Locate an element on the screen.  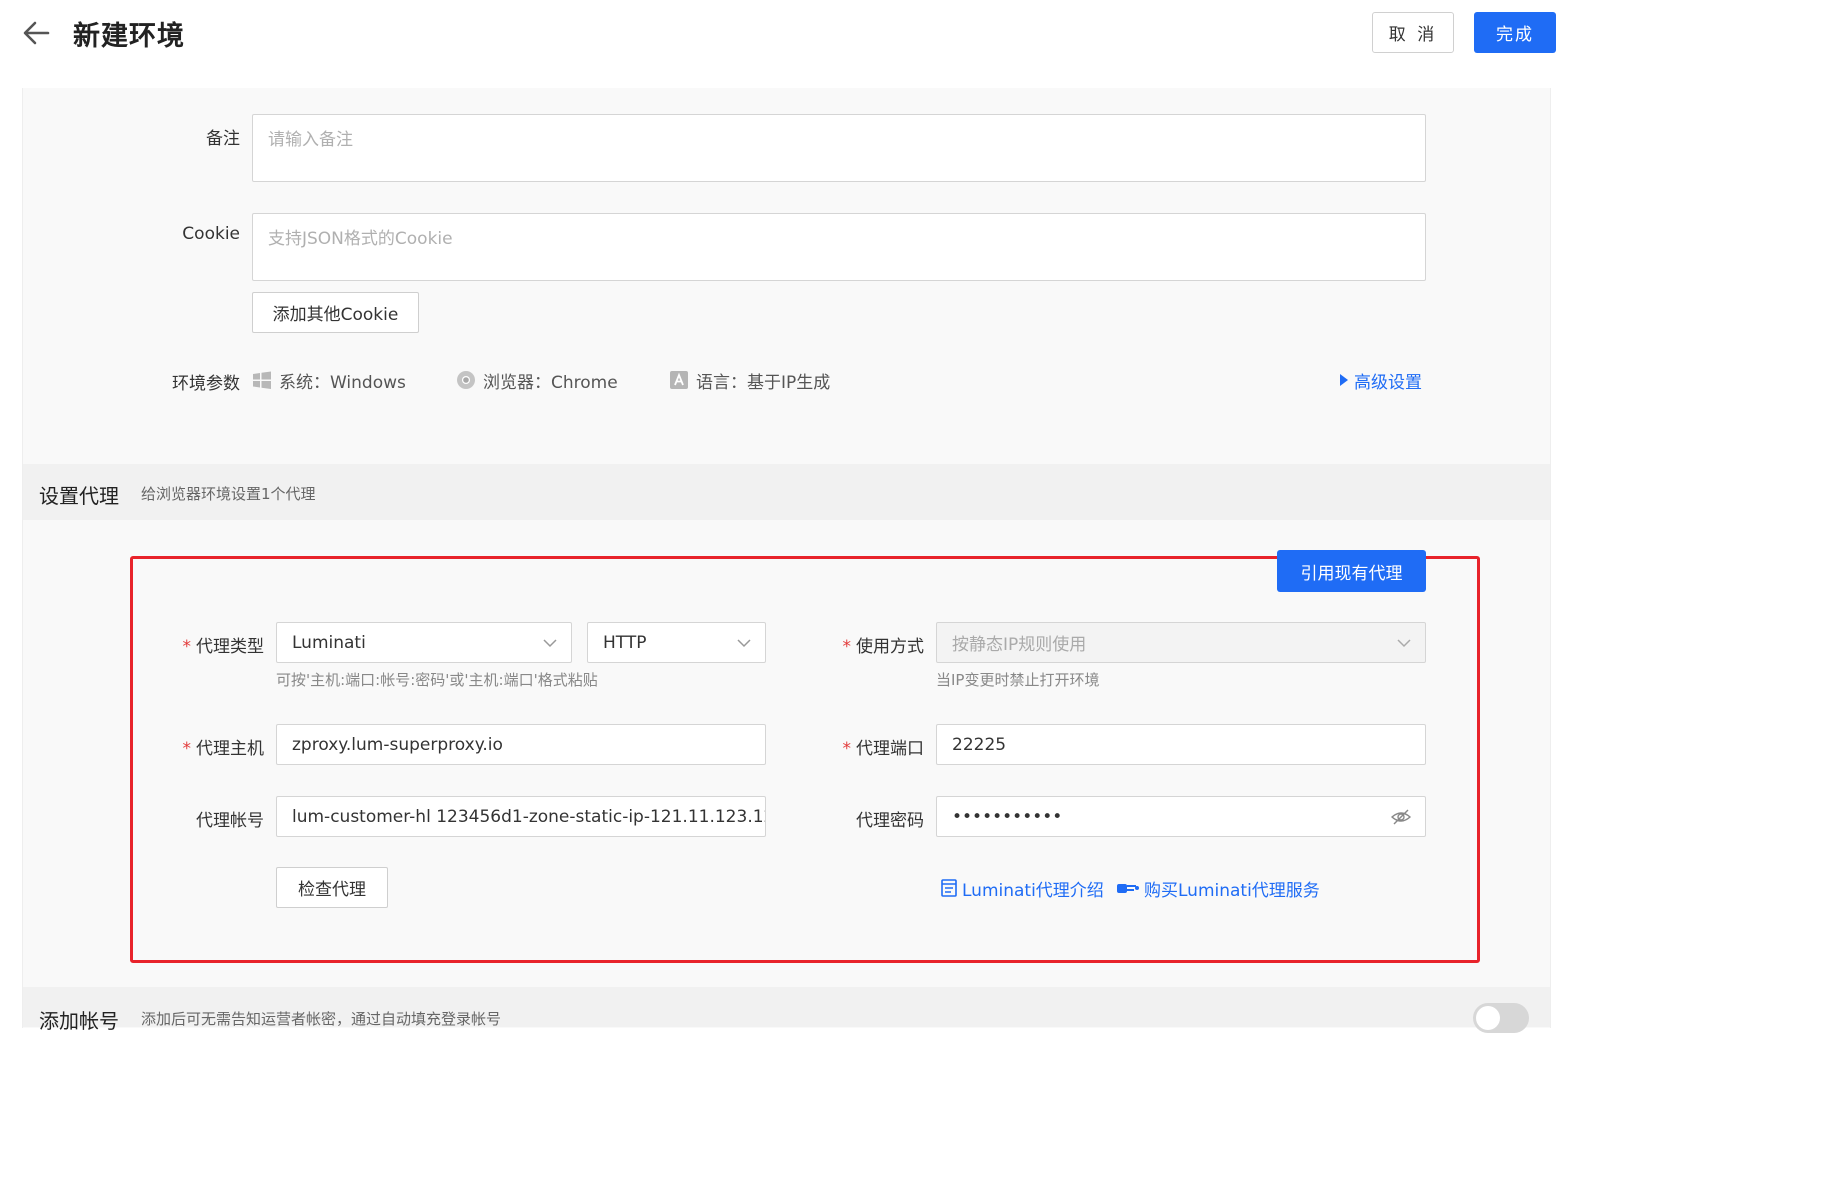
proxy-protocol-select: HTTP is located at coordinates (676, 642).